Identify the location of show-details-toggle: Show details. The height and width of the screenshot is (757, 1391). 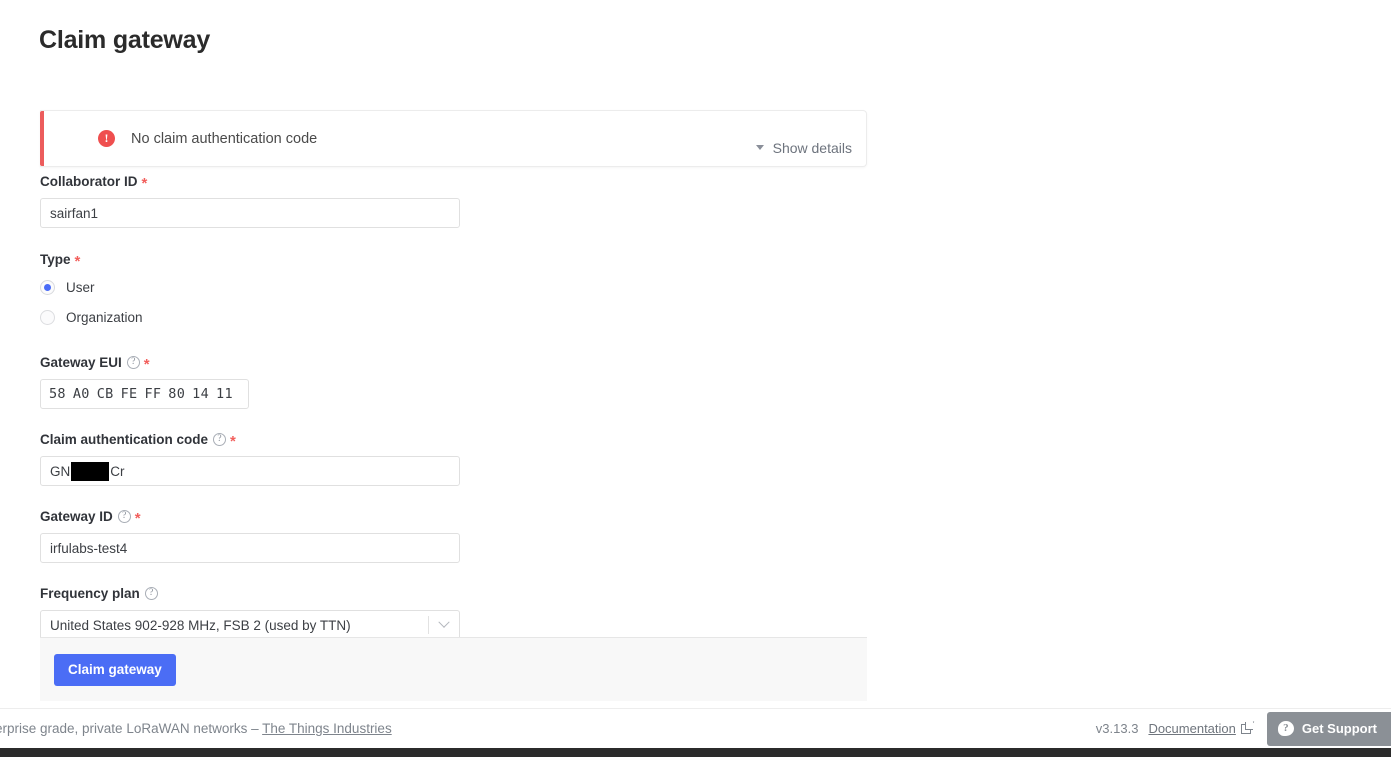
(803, 139).